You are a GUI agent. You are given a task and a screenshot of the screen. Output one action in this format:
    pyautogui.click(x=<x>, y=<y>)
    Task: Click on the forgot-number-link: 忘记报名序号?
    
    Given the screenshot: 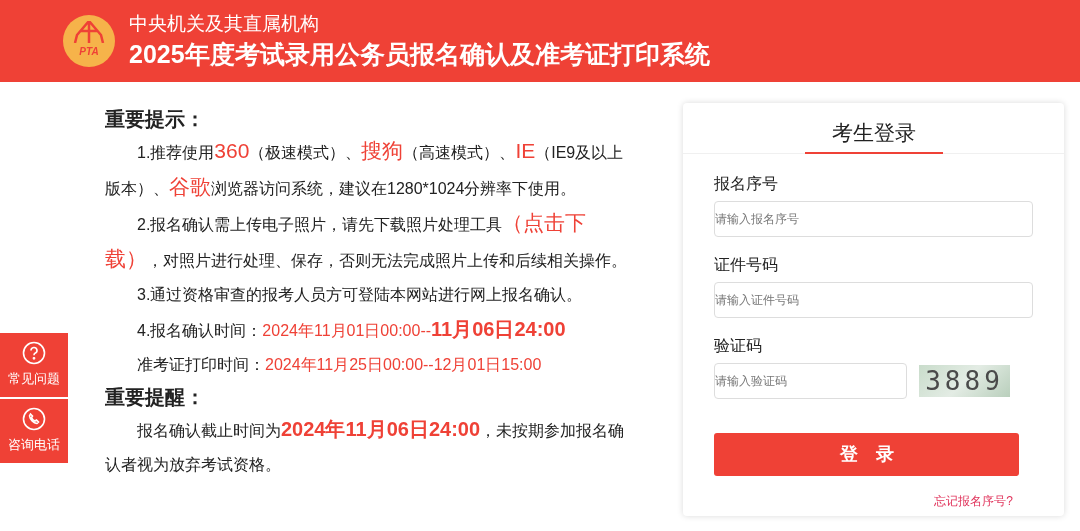 What is the action you would take?
    pyautogui.click(x=973, y=501)
    